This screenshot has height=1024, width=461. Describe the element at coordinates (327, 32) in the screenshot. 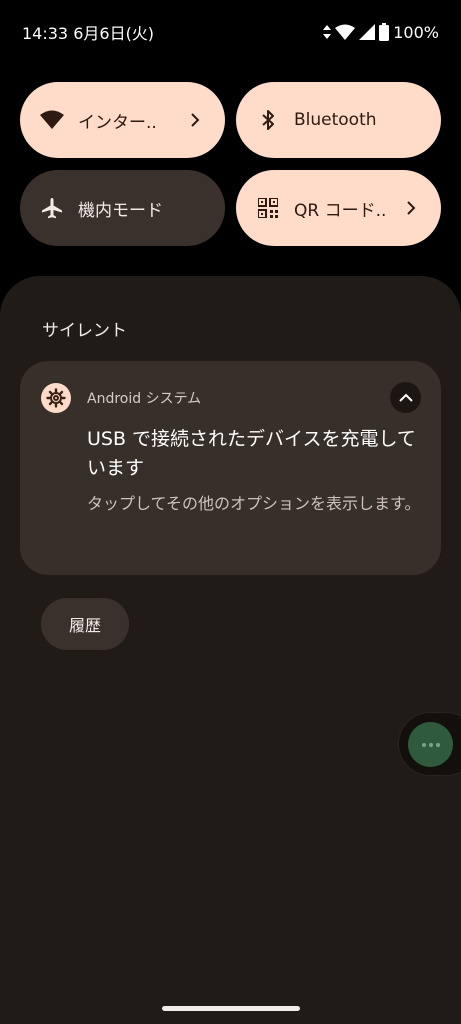

I see `data-activity-icon` at that location.